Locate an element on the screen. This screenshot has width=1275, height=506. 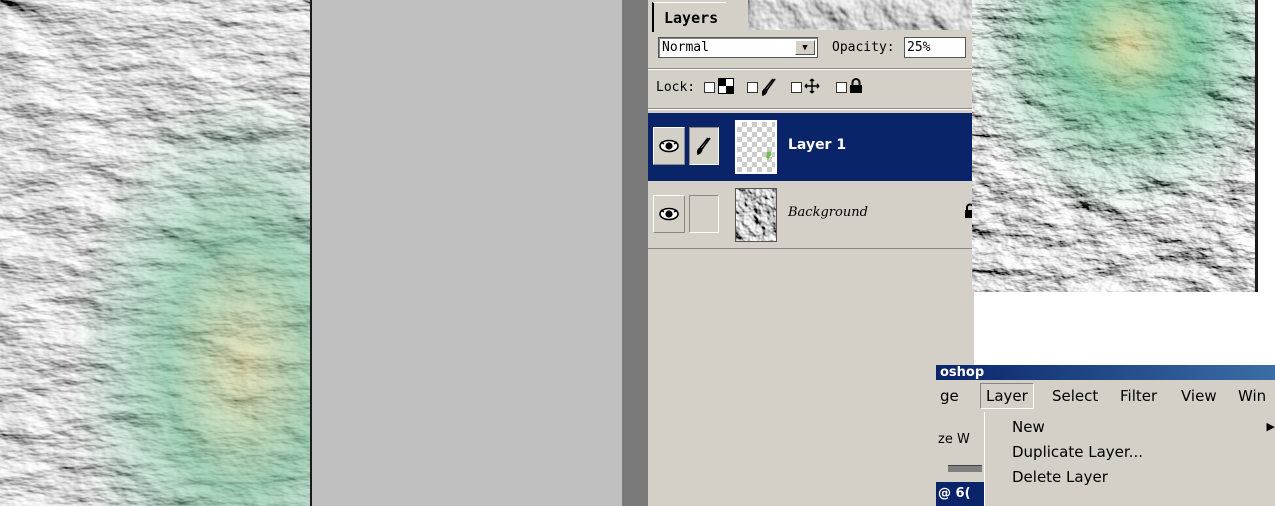
submenu-arrow-icon: ▶ is located at coordinates (1270, 426).